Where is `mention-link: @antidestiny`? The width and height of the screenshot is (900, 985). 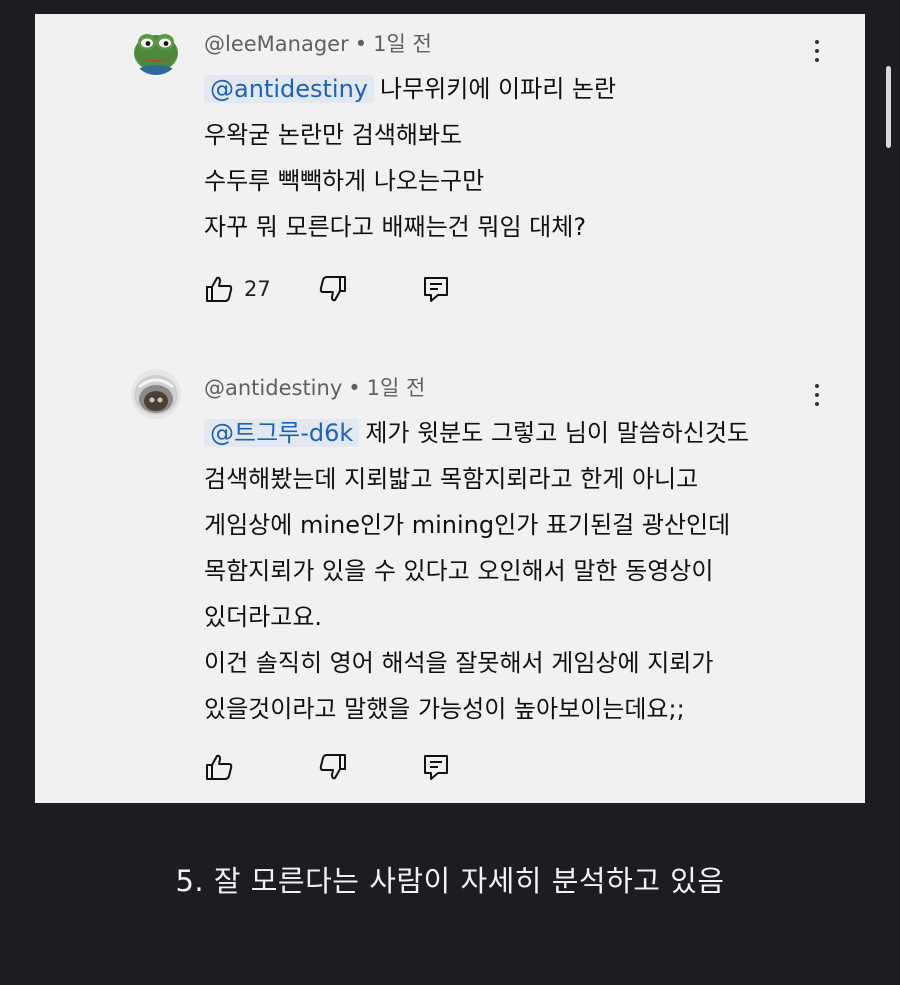 mention-link: @antidestiny is located at coordinates (289, 89).